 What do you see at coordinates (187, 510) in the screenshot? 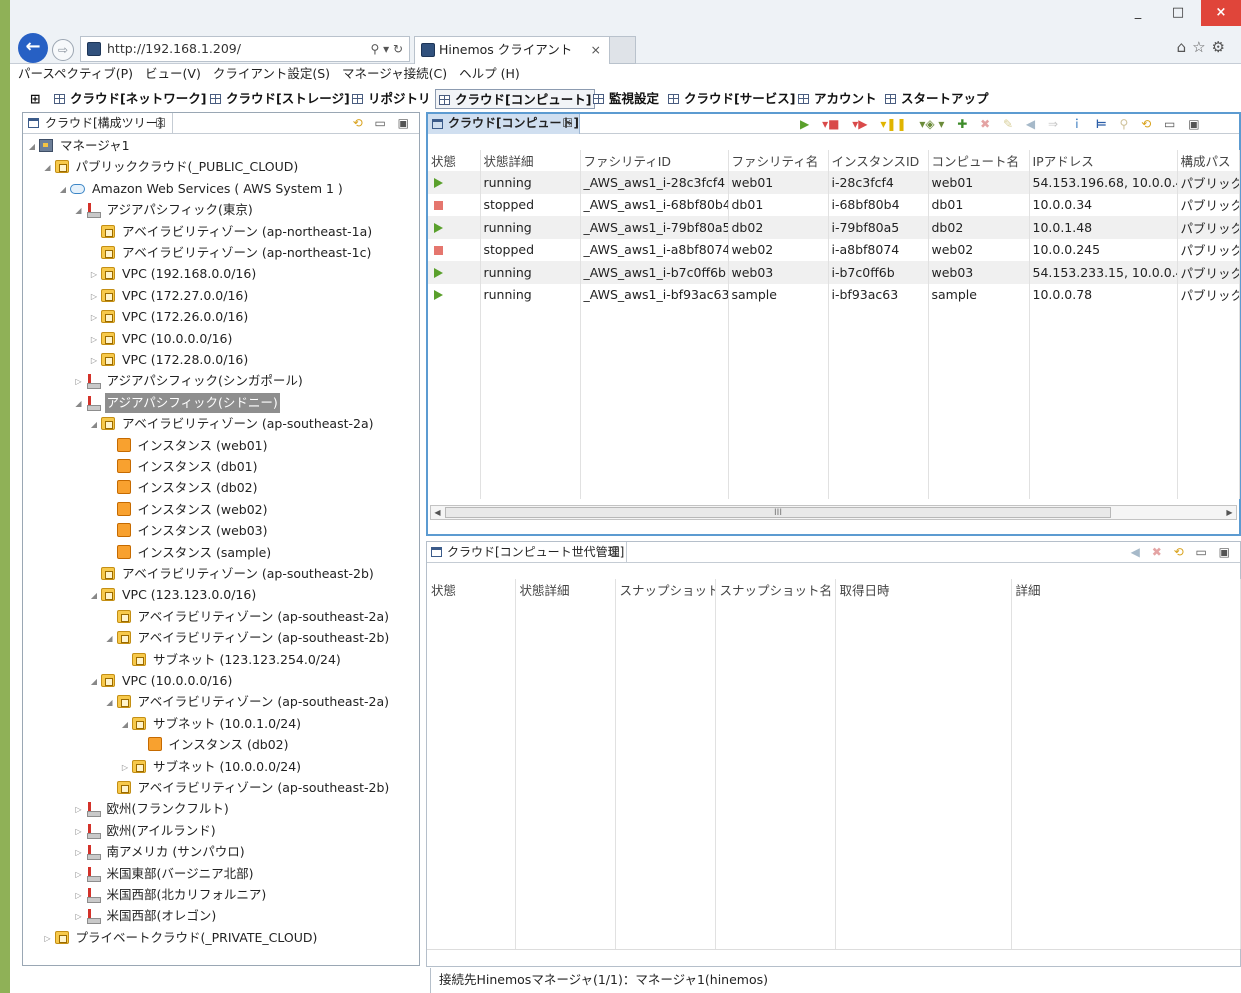
I see `tree-node: インスタンス (web02)` at bounding box center [187, 510].